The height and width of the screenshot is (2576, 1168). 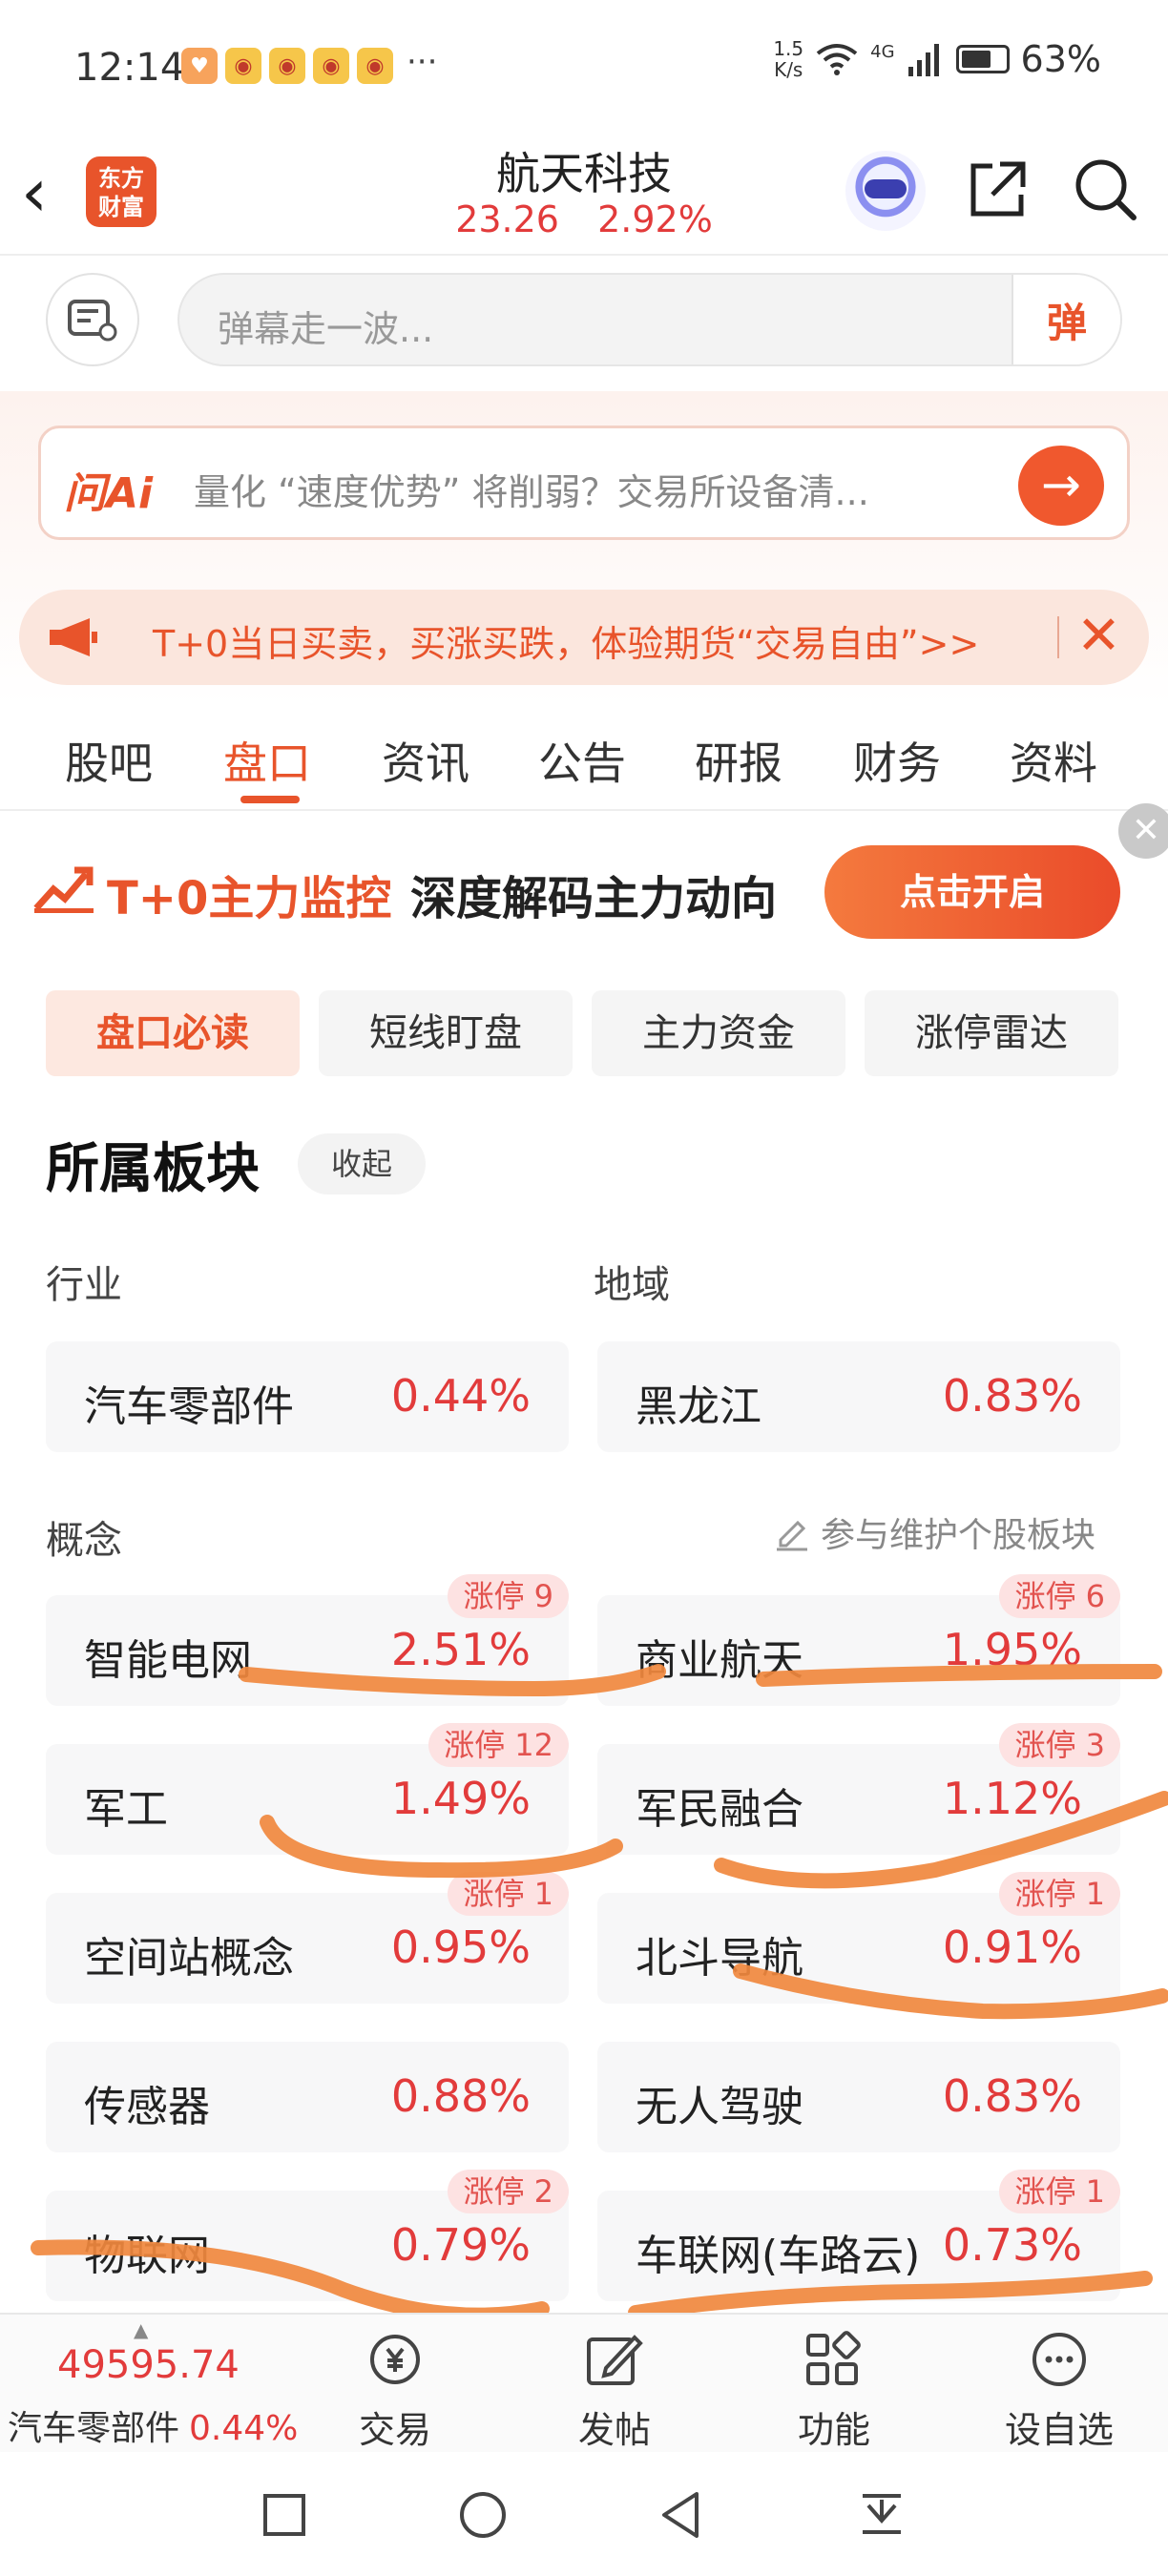 What do you see at coordinates (991, 1033) in the screenshot?
I see `subtab-limit-up-radar: 涨停雷达` at bounding box center [991, 1033].